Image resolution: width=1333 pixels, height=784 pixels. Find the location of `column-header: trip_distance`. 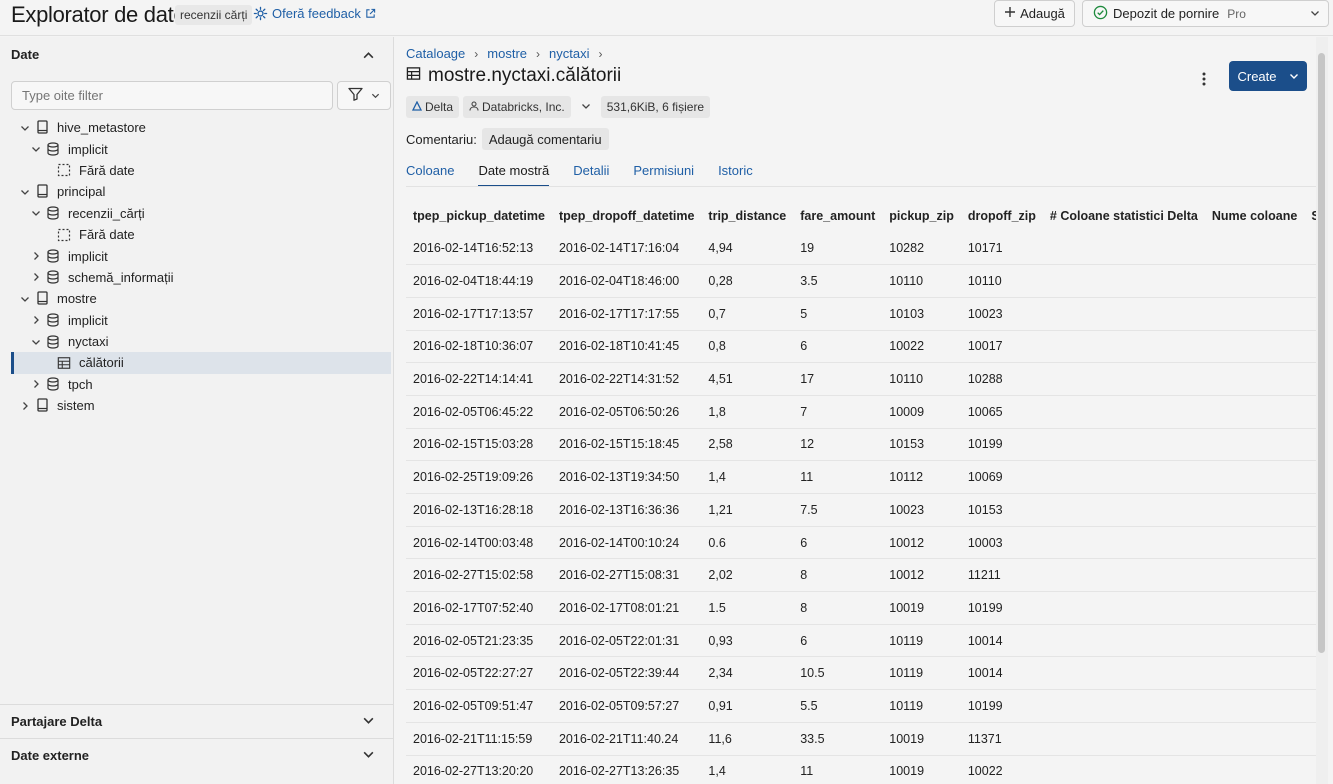

column-header: trip_distance is located at coordinates (747, 216).